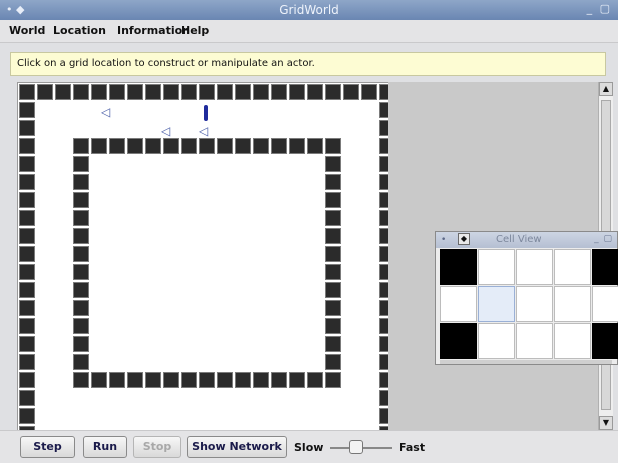 This screenshot has width=618, height=463. Describe the element at coordinates (356, 447) in the screenshot. I see `speed-slider-thumb` at that location.